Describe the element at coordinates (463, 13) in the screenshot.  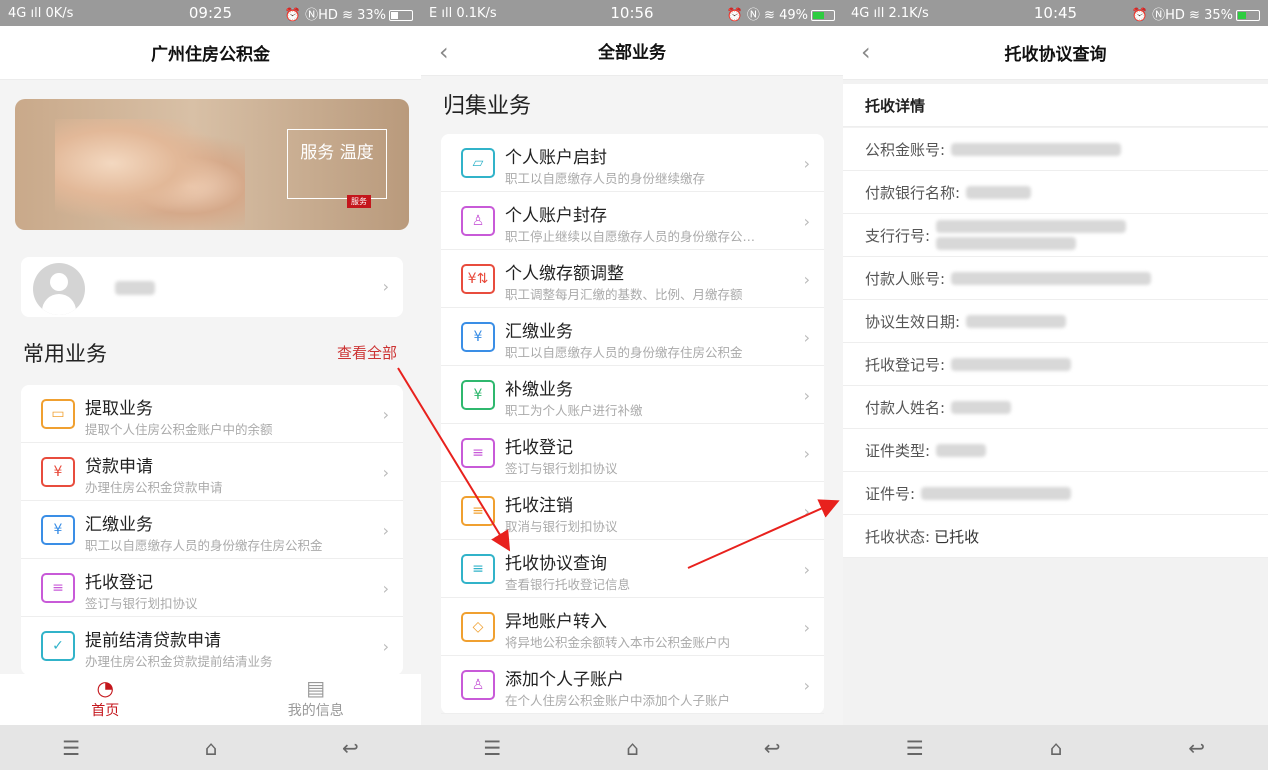
I see `network-status: E ıll 0.1K/s` at that location.